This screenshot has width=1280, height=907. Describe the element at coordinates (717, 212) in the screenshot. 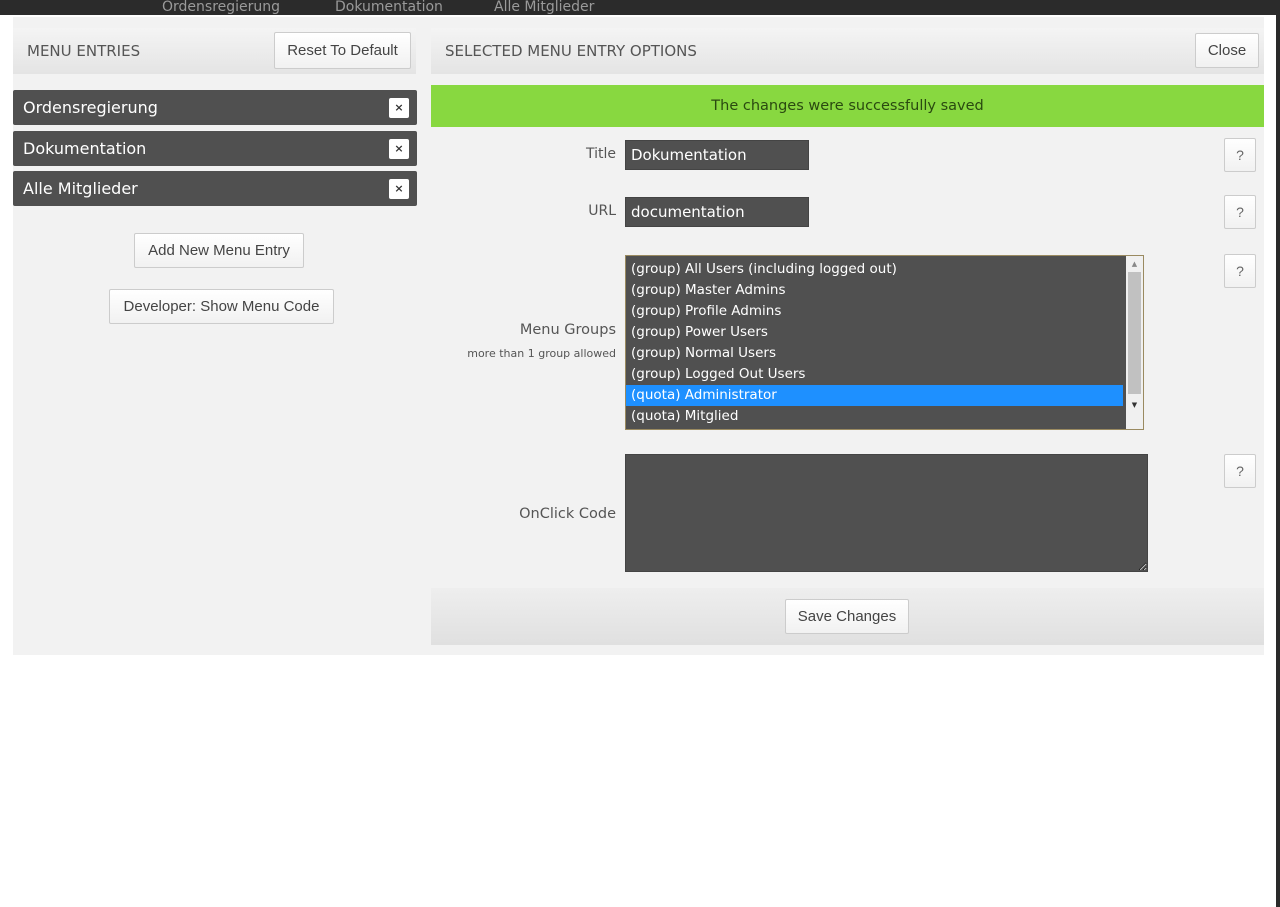

I see `url-input` at that location.